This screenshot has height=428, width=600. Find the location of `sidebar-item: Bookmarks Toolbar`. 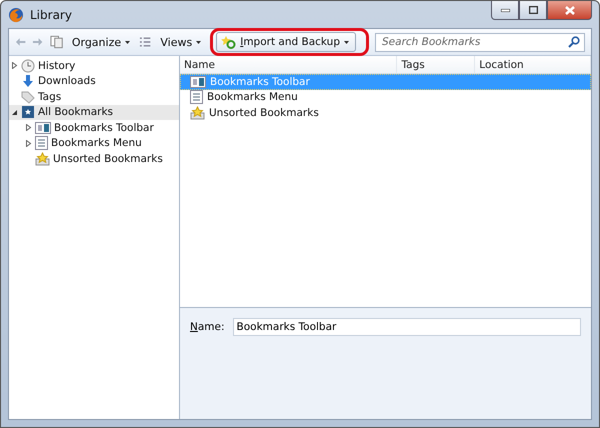

sidebar-item: Bookmarks Toolbar is located at coordinates (94, 128).